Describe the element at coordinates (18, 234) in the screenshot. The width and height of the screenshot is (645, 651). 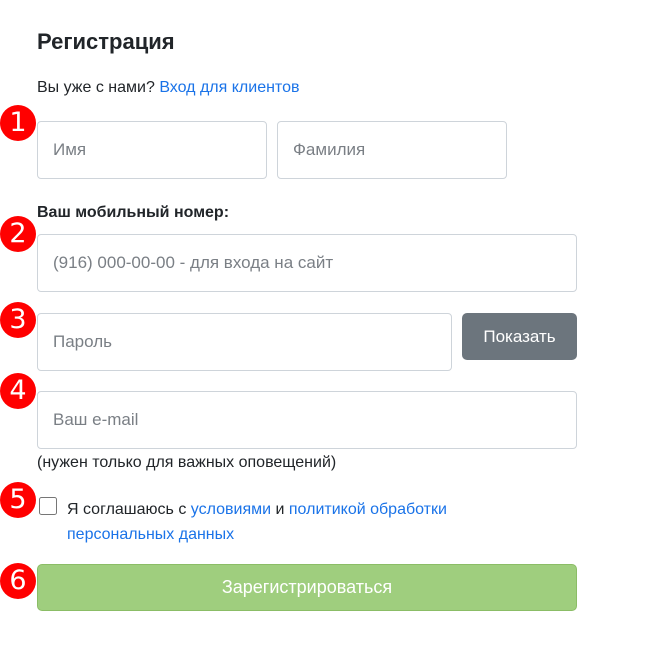
I see `step-marker-2: 2` at that location.